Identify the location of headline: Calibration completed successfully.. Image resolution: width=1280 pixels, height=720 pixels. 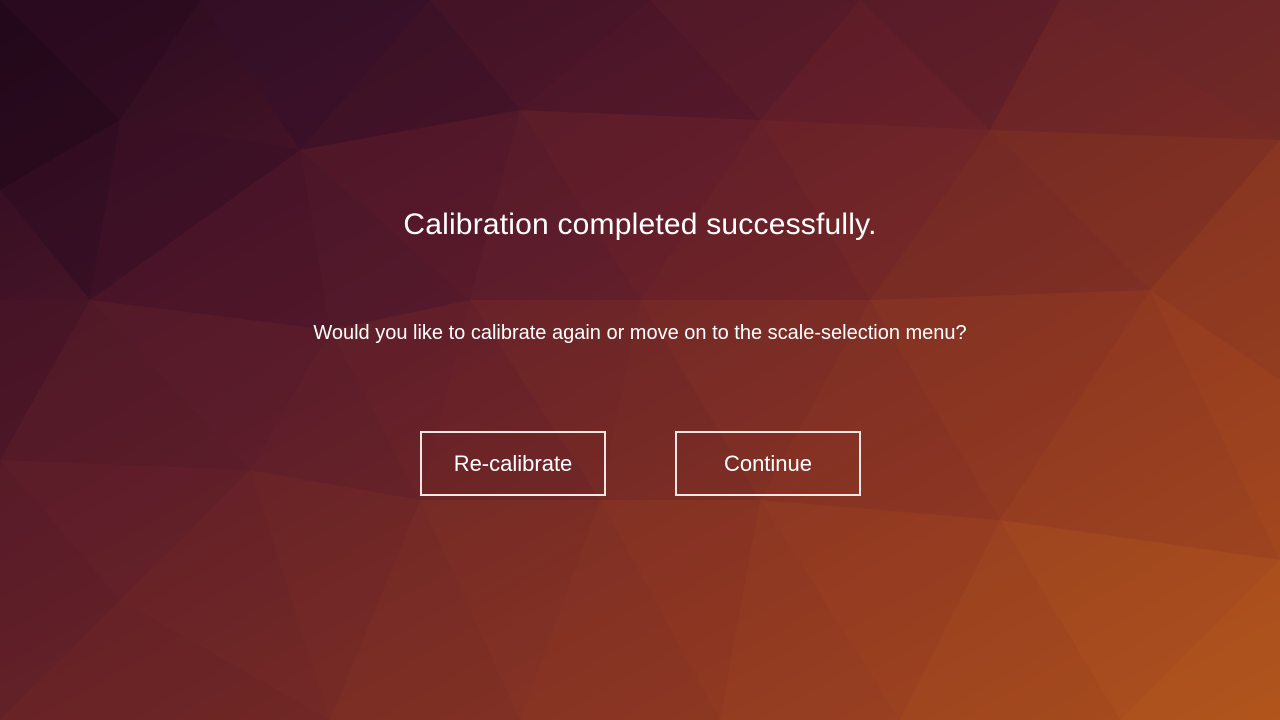
(640, 224).